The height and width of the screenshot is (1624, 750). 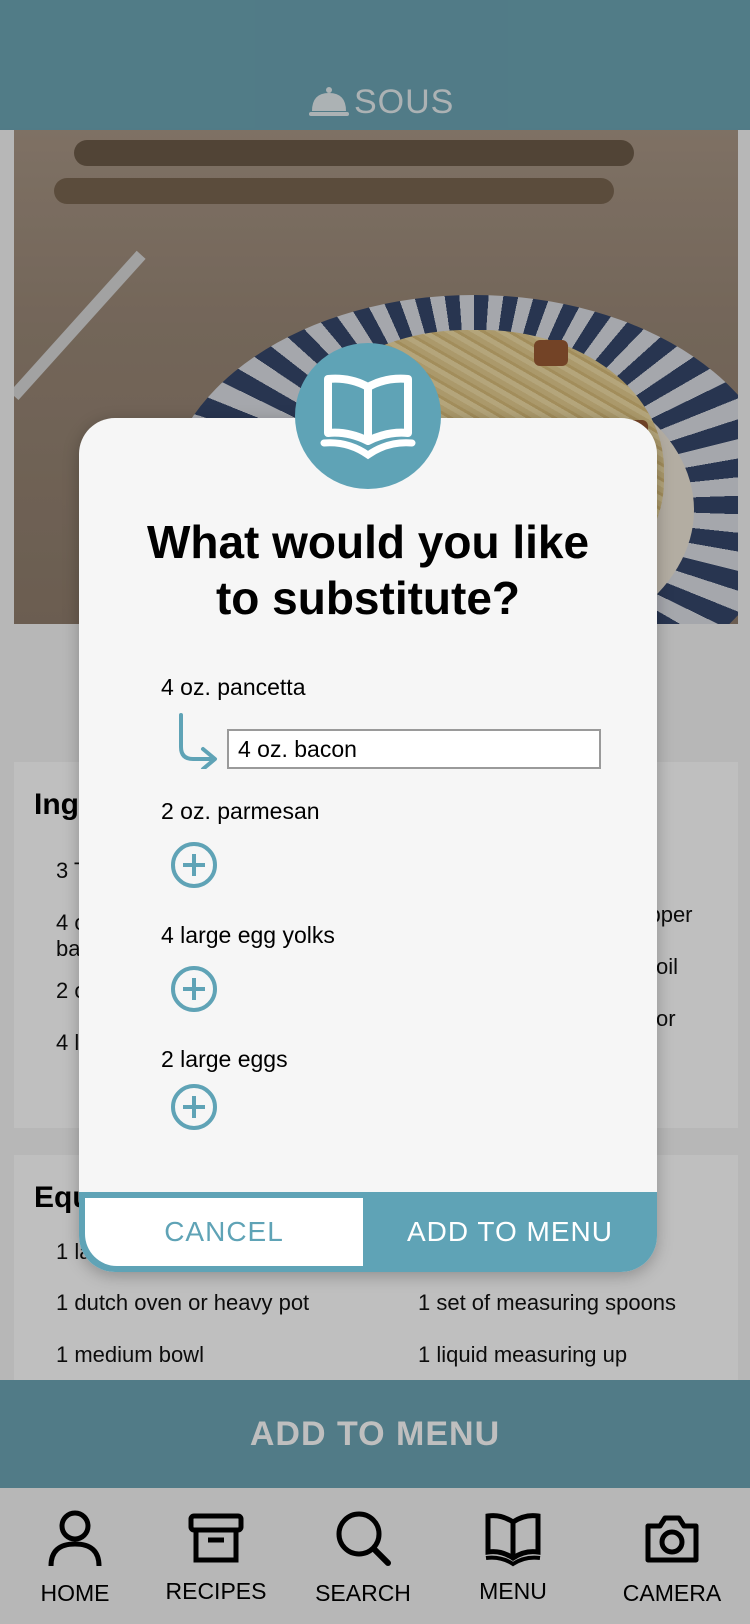 What do you see at coordinates (240, 811) in the screenshot?
I see `ingredient-label: 2 oz. parmesan` at bounding box center [240, 811].